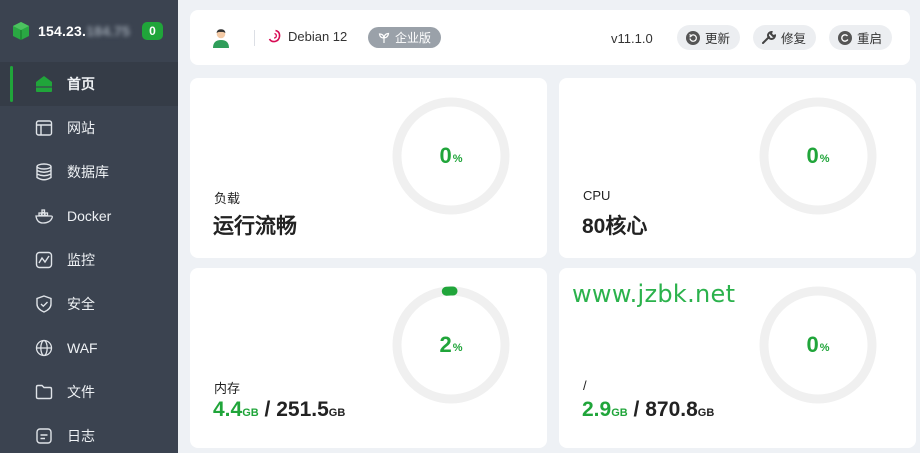  What do you see at coordinates (81, 436) in the screenshot?
I see `sidebar-item-label: 日志` at bounding box center [81, 436].